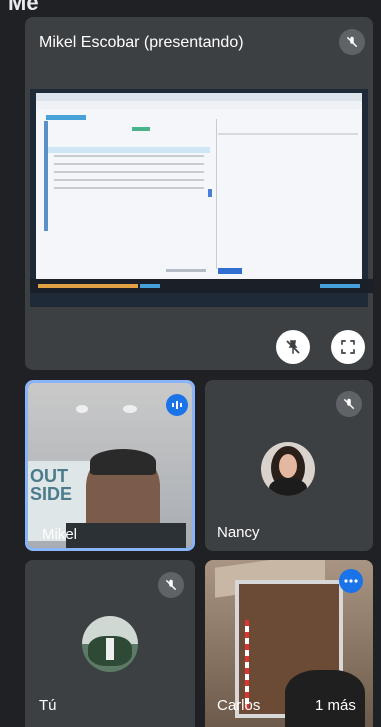 This screenshot has width=381, height=727. Describe the element at coordinates (48, 705) in the screenshot. I see `participant-name-you: Tú` at that location.